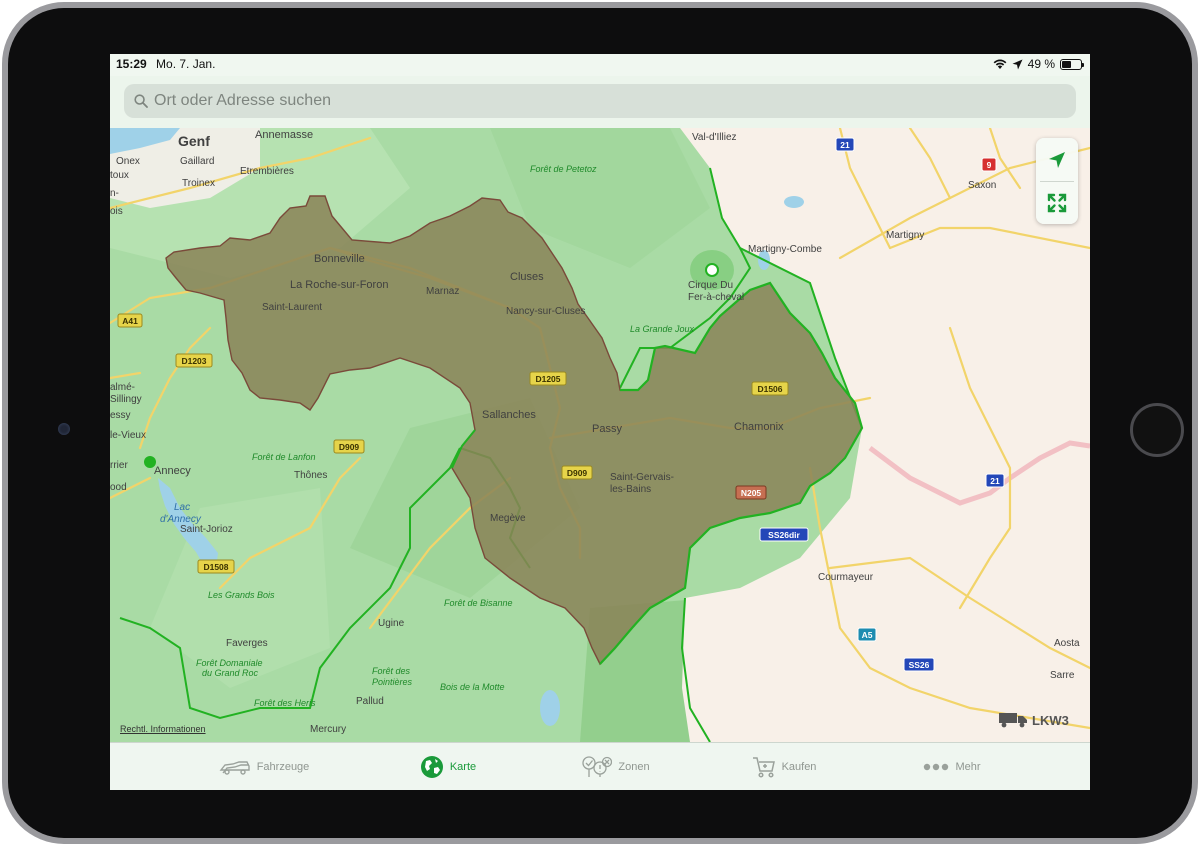 The image size is (1200, 846). Describe the element at coordinates (616, 766) in the screenshot. I see `tab-zonen: Zonen` at that location.